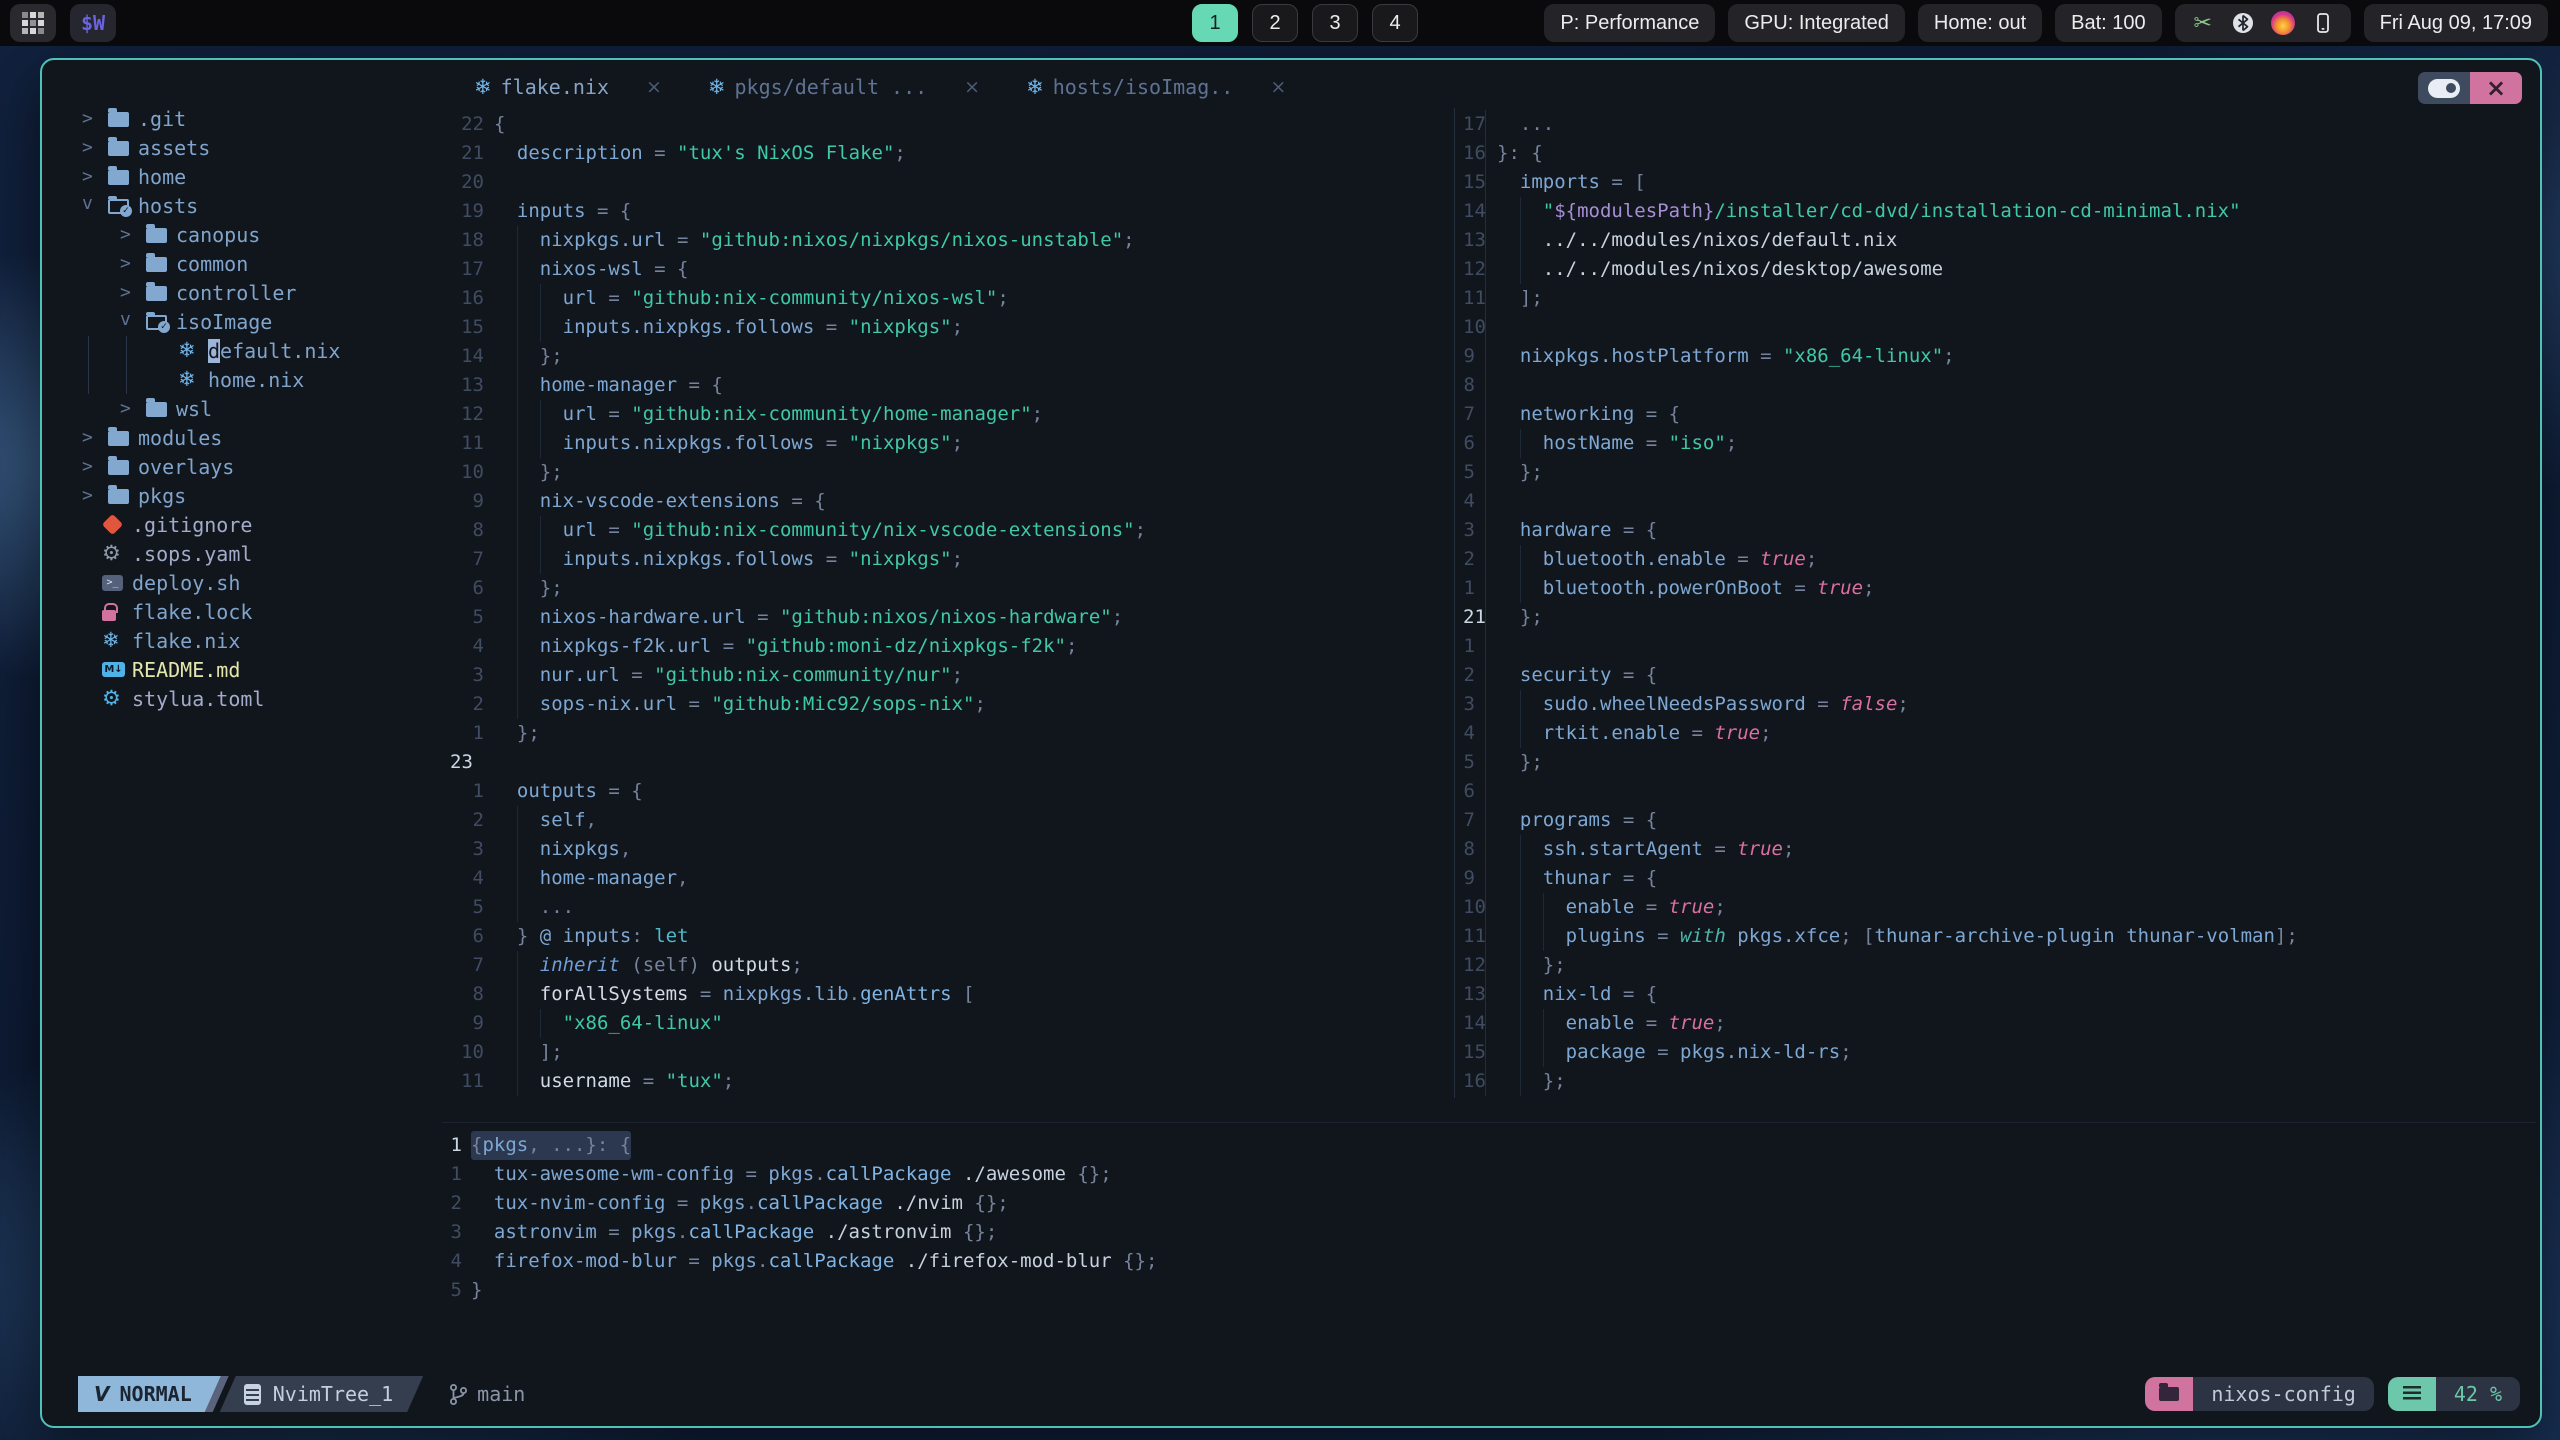 The height and width of the screenshot is (1440, 2560). I want to click on tree-item-.gitignore: .gitignore, so click(261, 524).